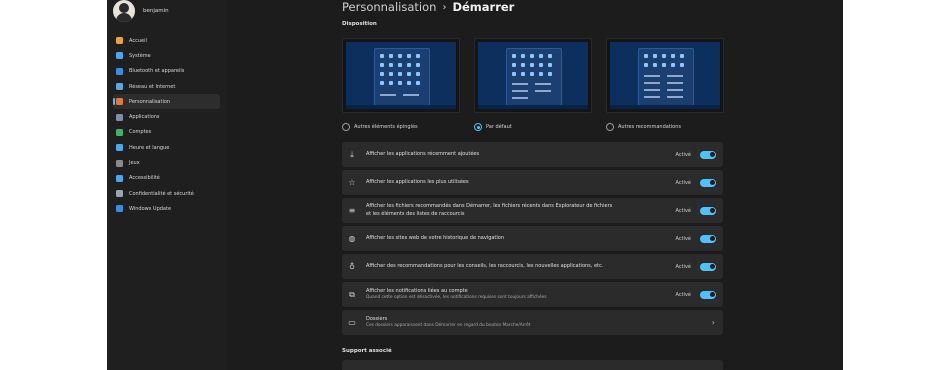 Image resolution: width=950 pixels, height=370 pixels. What do you see at coordinates (166, 132) in the screenshot?
I see `sidebar-item-comptes: Comptes` at bounding box center [166, 132].